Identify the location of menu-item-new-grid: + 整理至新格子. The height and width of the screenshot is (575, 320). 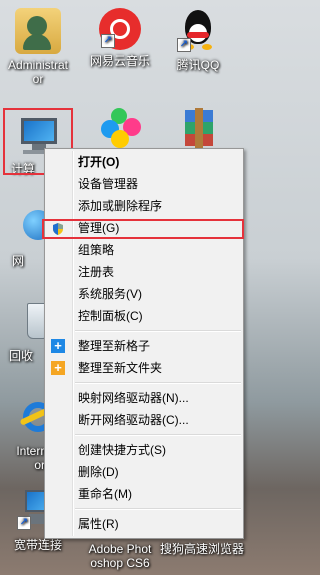
(144, 346).